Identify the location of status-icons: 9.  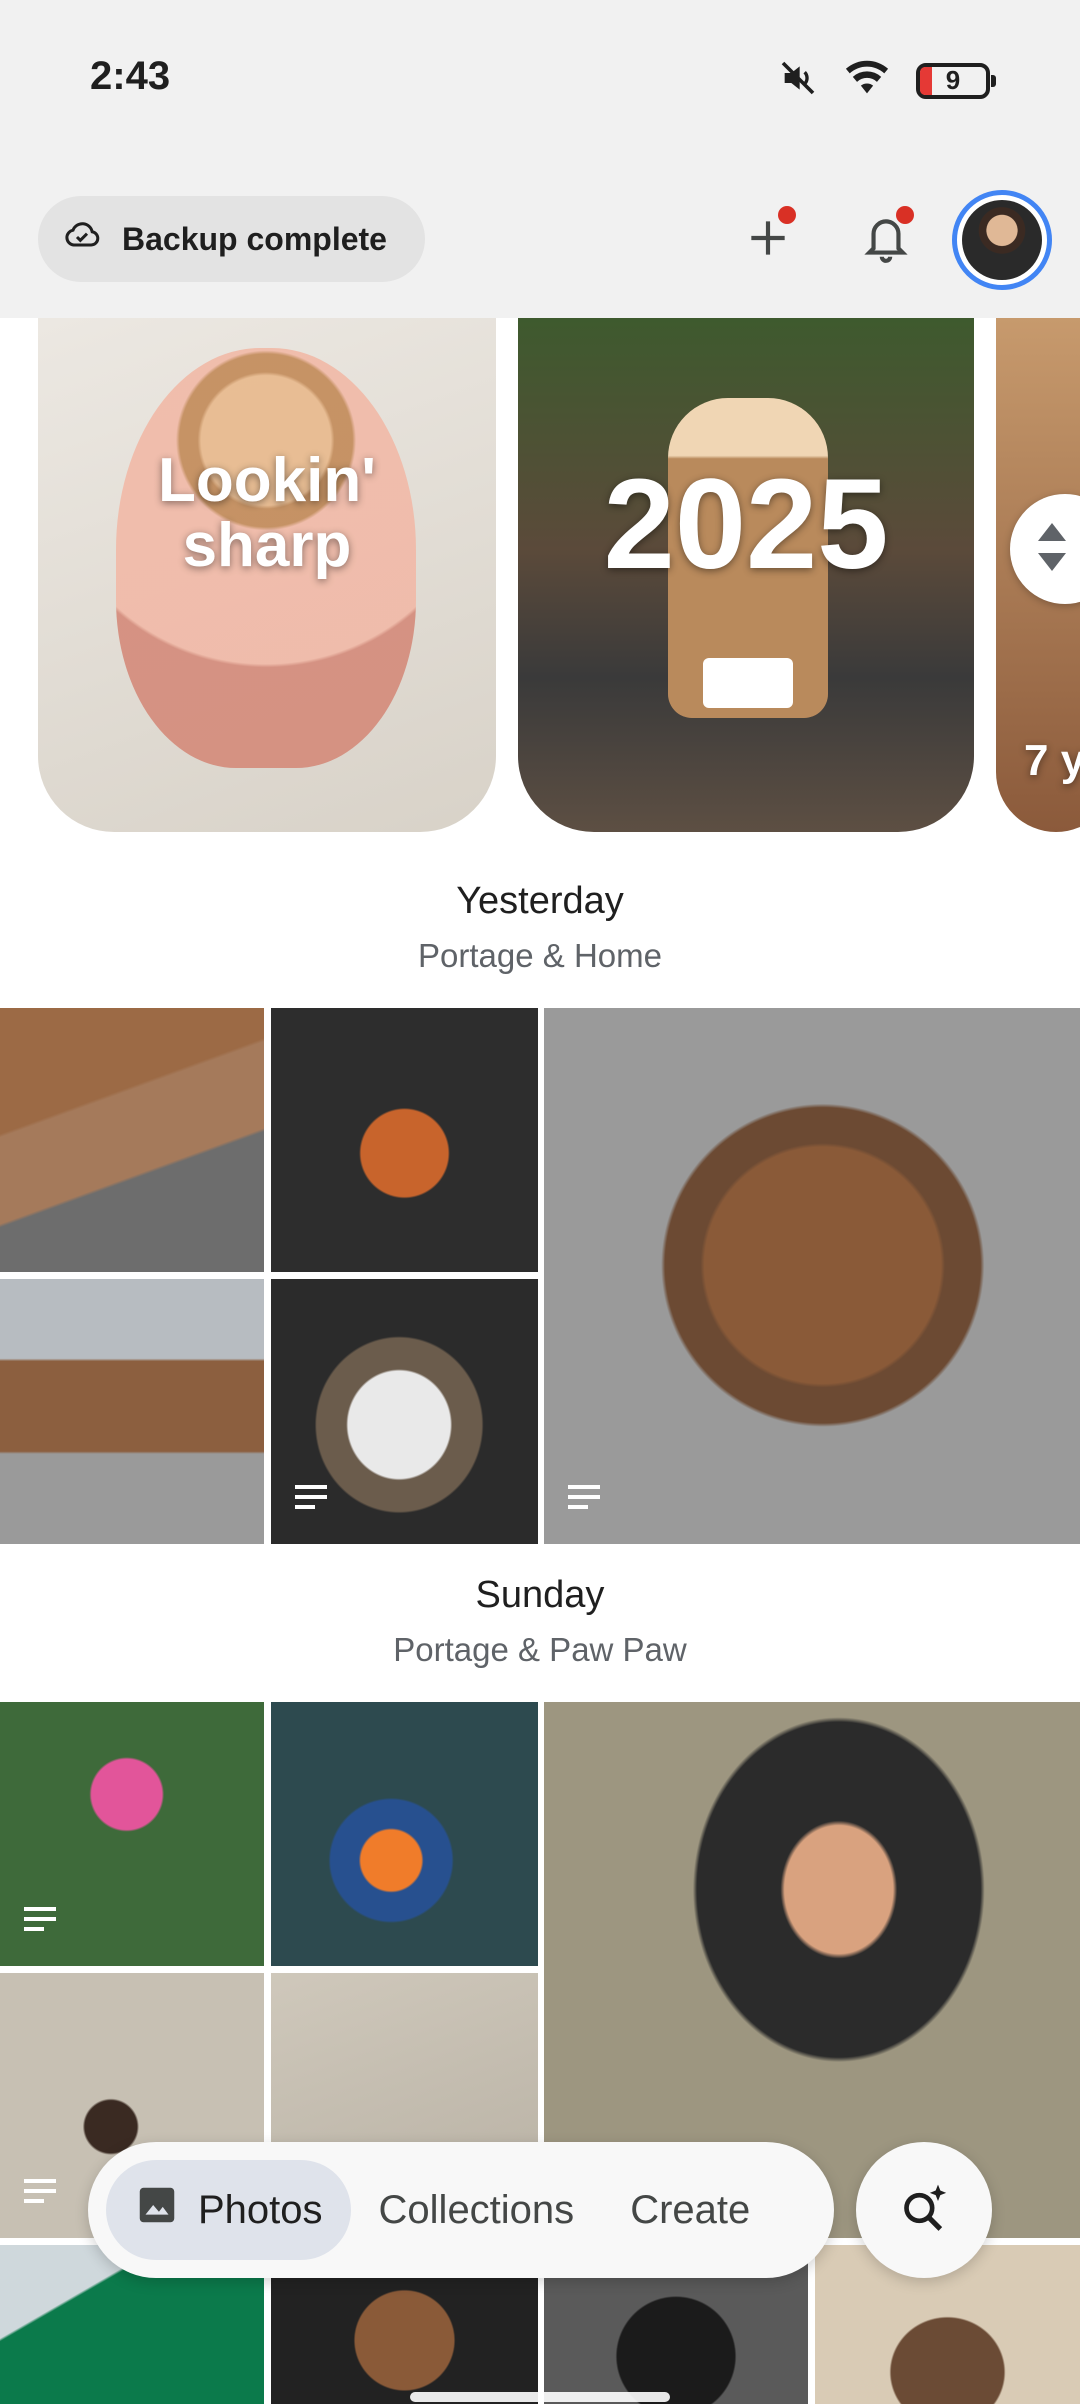
(887, 80).